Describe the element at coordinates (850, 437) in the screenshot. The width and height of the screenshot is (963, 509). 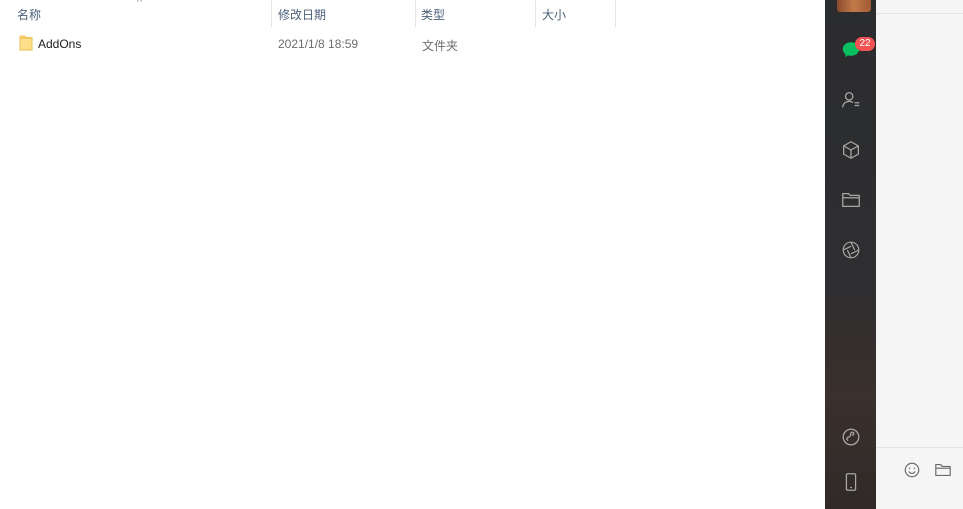
I see `miniprogram-icon` at that location.